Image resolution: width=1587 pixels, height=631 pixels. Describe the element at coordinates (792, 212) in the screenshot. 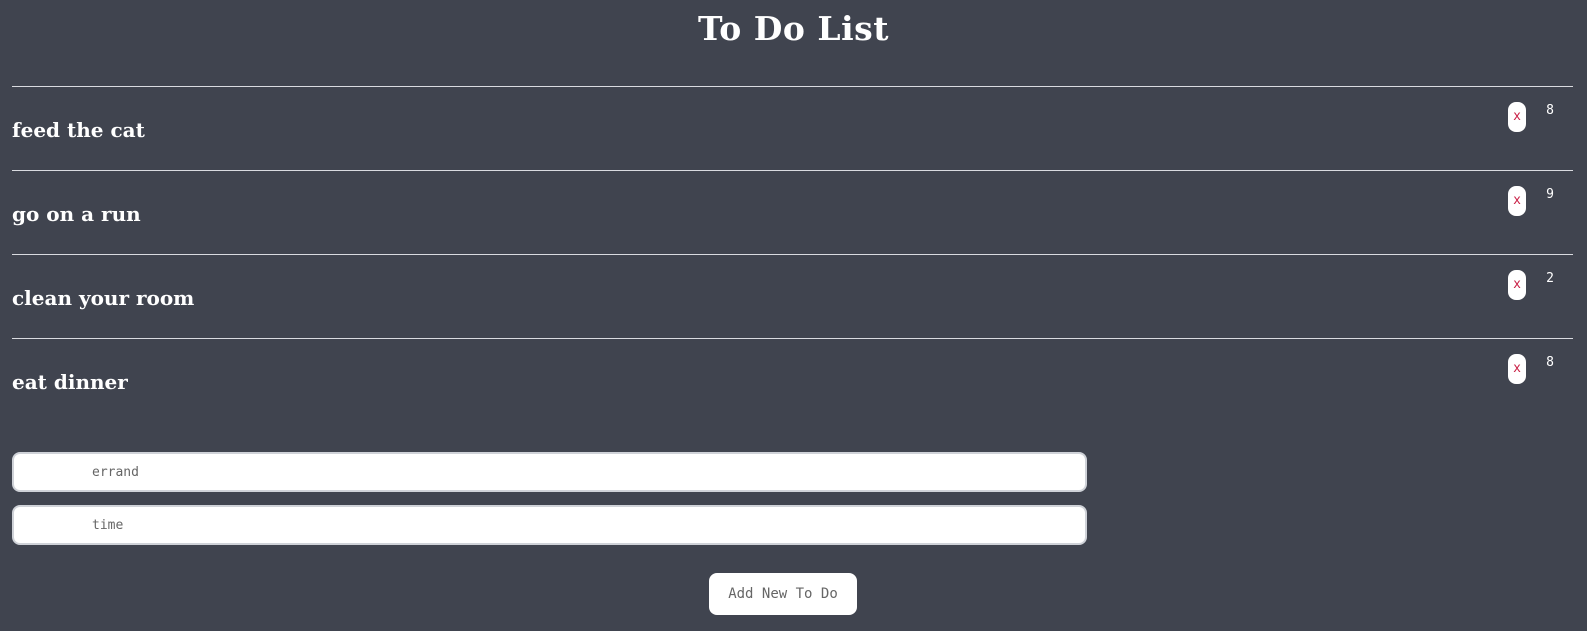

I see `list-item: go on a run x 9` at that location.